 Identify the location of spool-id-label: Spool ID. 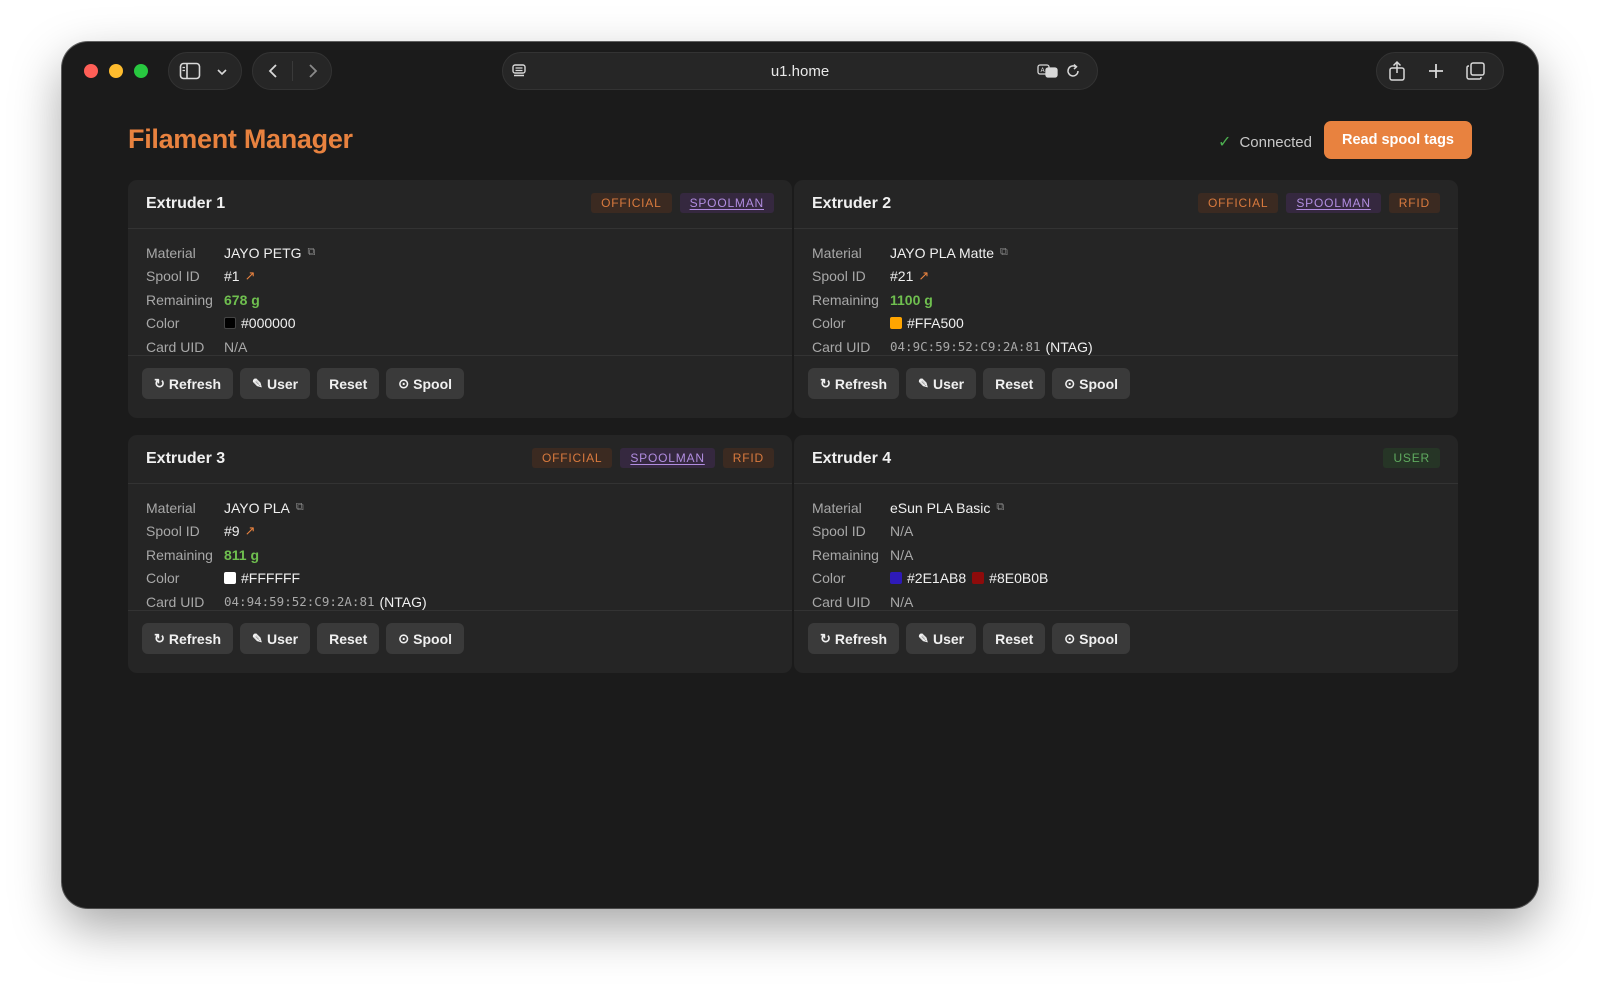
(173, 276).